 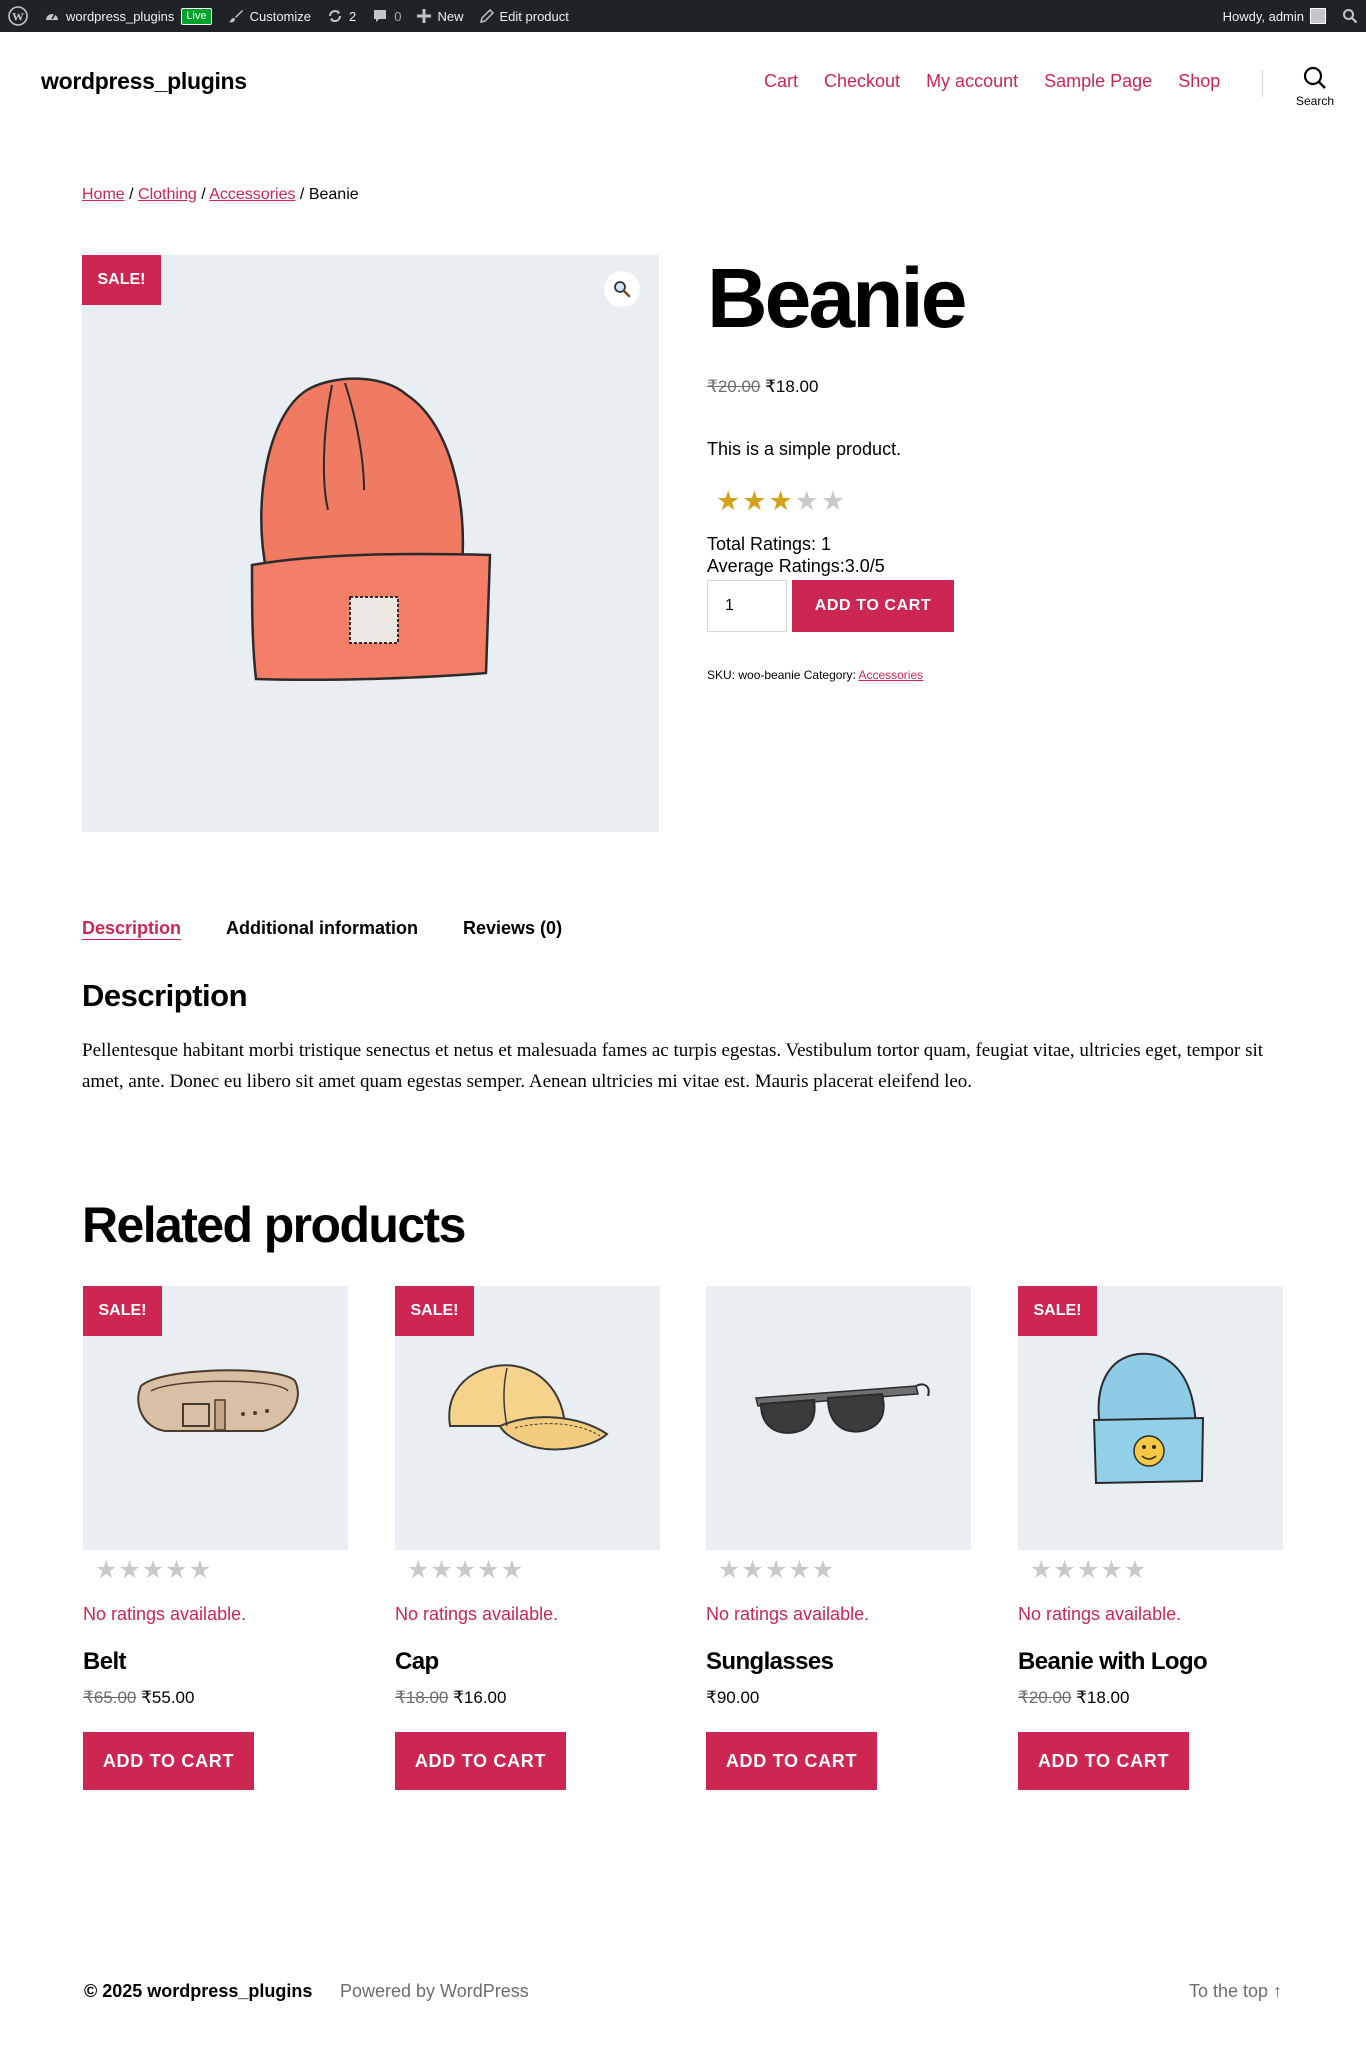 I want to click on wordpress-logo-button: W, so click(x=18, y=16).